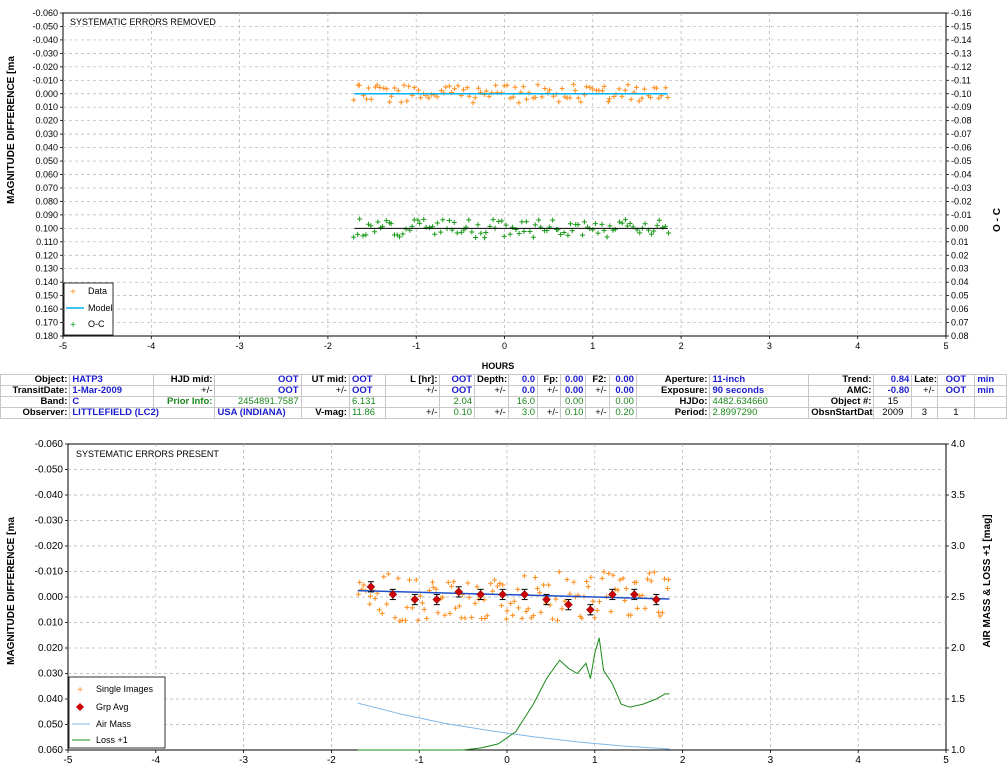  Describe the element at coordinates (961, 175) in the screenshot. I see `y-right-tick-label: -0.04` at that location.